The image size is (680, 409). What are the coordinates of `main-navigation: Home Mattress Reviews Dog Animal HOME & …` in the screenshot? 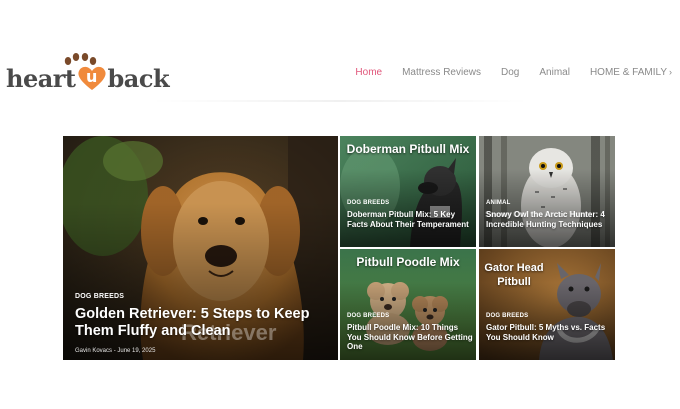 It's located at (503, 72).